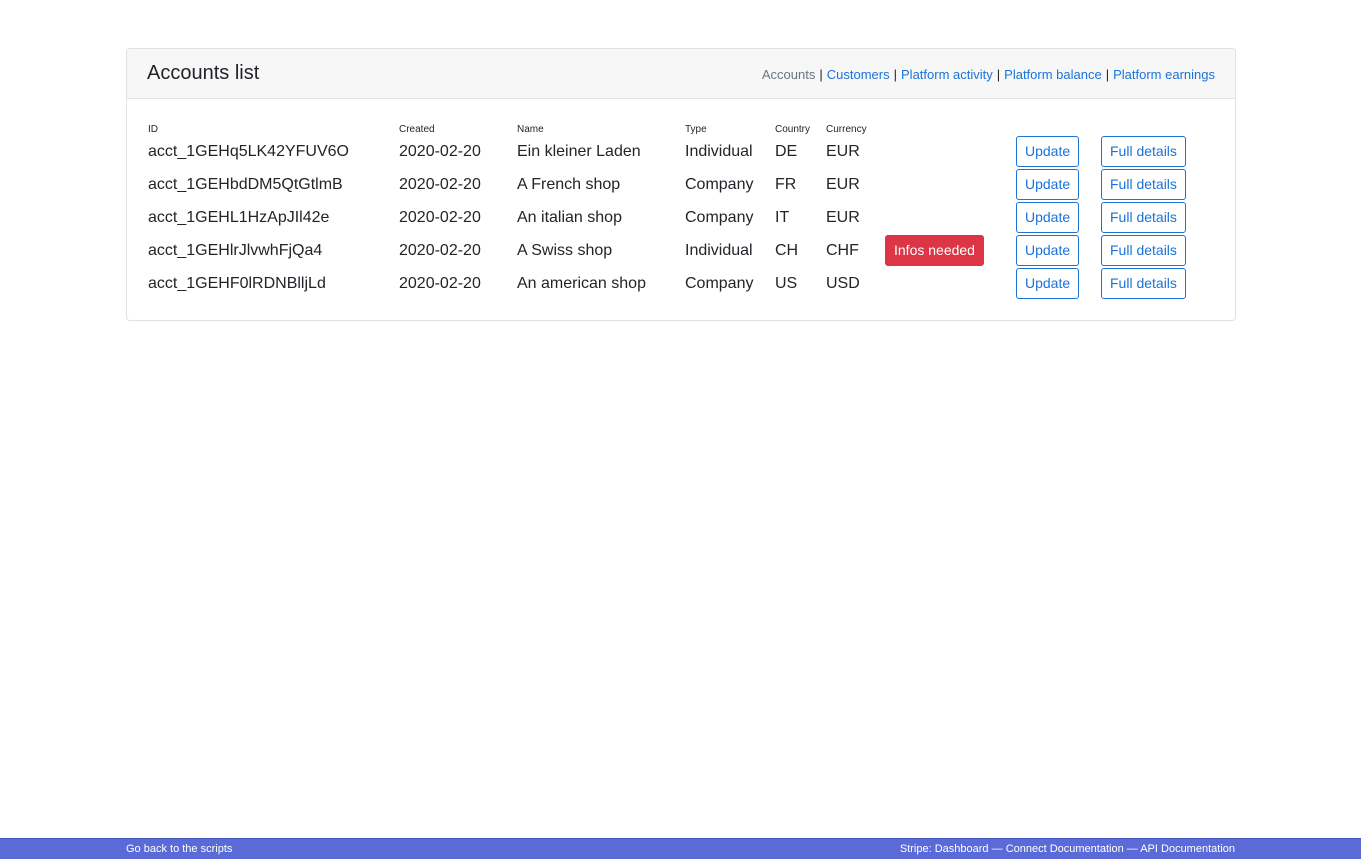 The height and width of the screenshot is (859, 1361). I want to click on account-id: acct_1GEHL1HzApJIl42e, so click(239, 217).